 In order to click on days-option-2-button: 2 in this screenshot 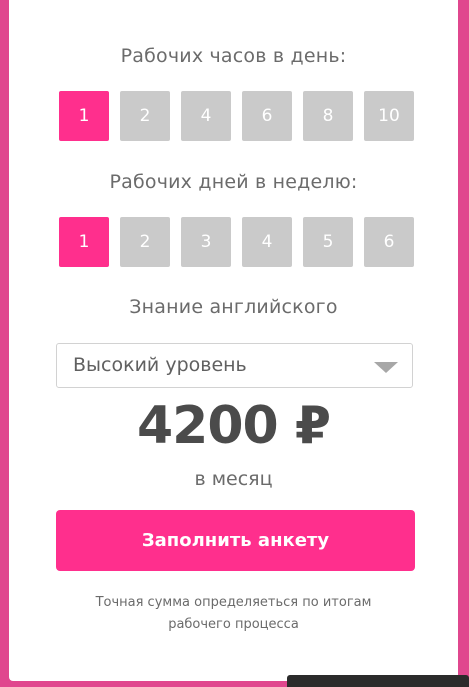, I will do `click(145, 242)`.